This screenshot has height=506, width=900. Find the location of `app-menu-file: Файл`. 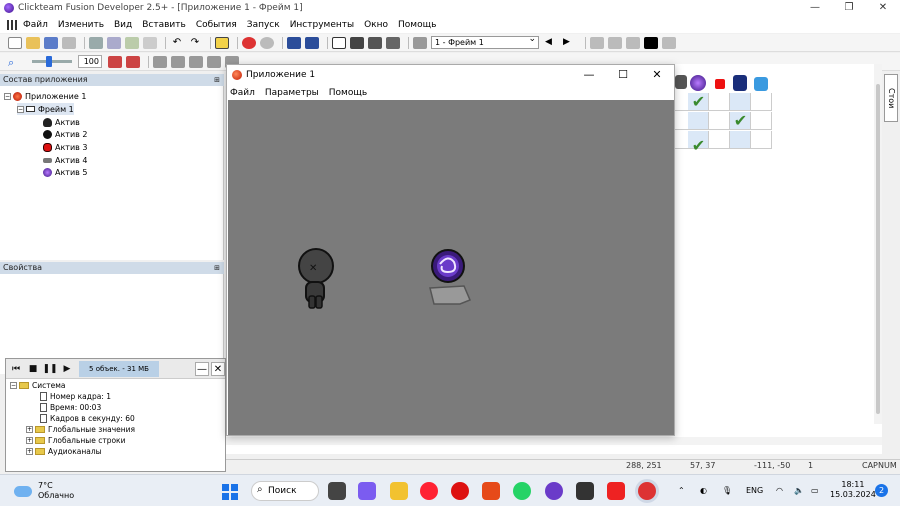

app-menu-file: Файл is located at coordinates (242, 93).